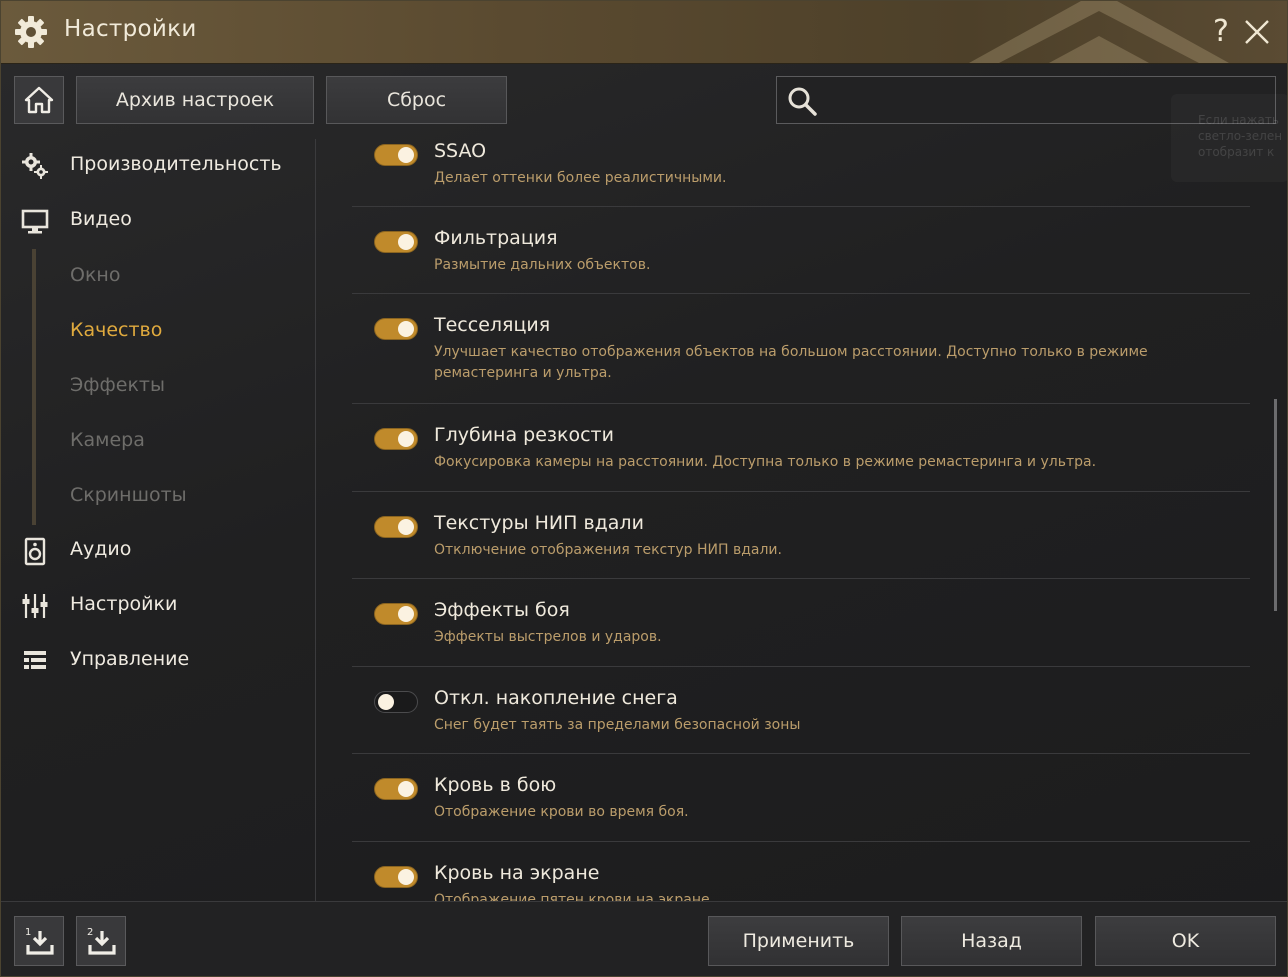  What do you see at coordinates (1185, 941) in the screenshot?
I see `ok-button: OK` at bounding box center [1185, 941].